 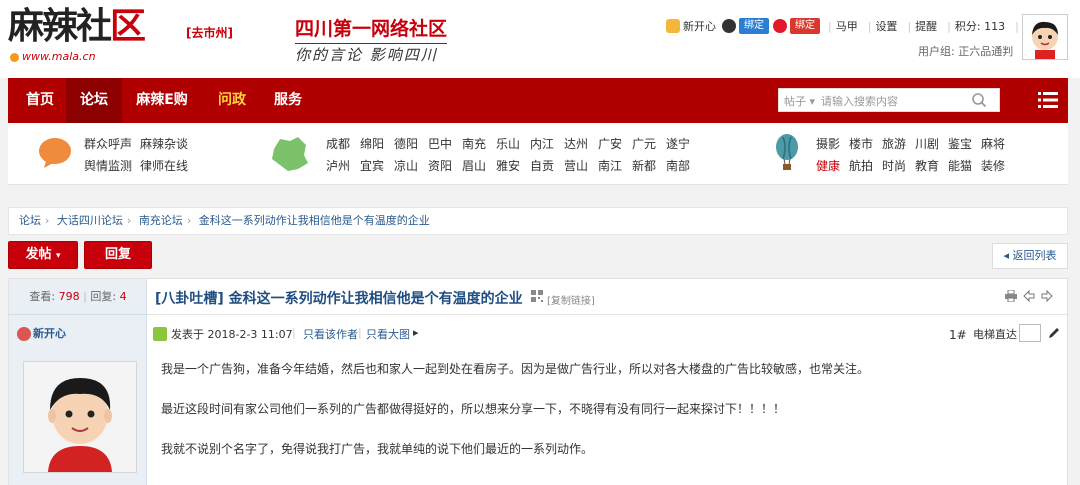 I want to click on next-icon, so click(x=1047, y=296).